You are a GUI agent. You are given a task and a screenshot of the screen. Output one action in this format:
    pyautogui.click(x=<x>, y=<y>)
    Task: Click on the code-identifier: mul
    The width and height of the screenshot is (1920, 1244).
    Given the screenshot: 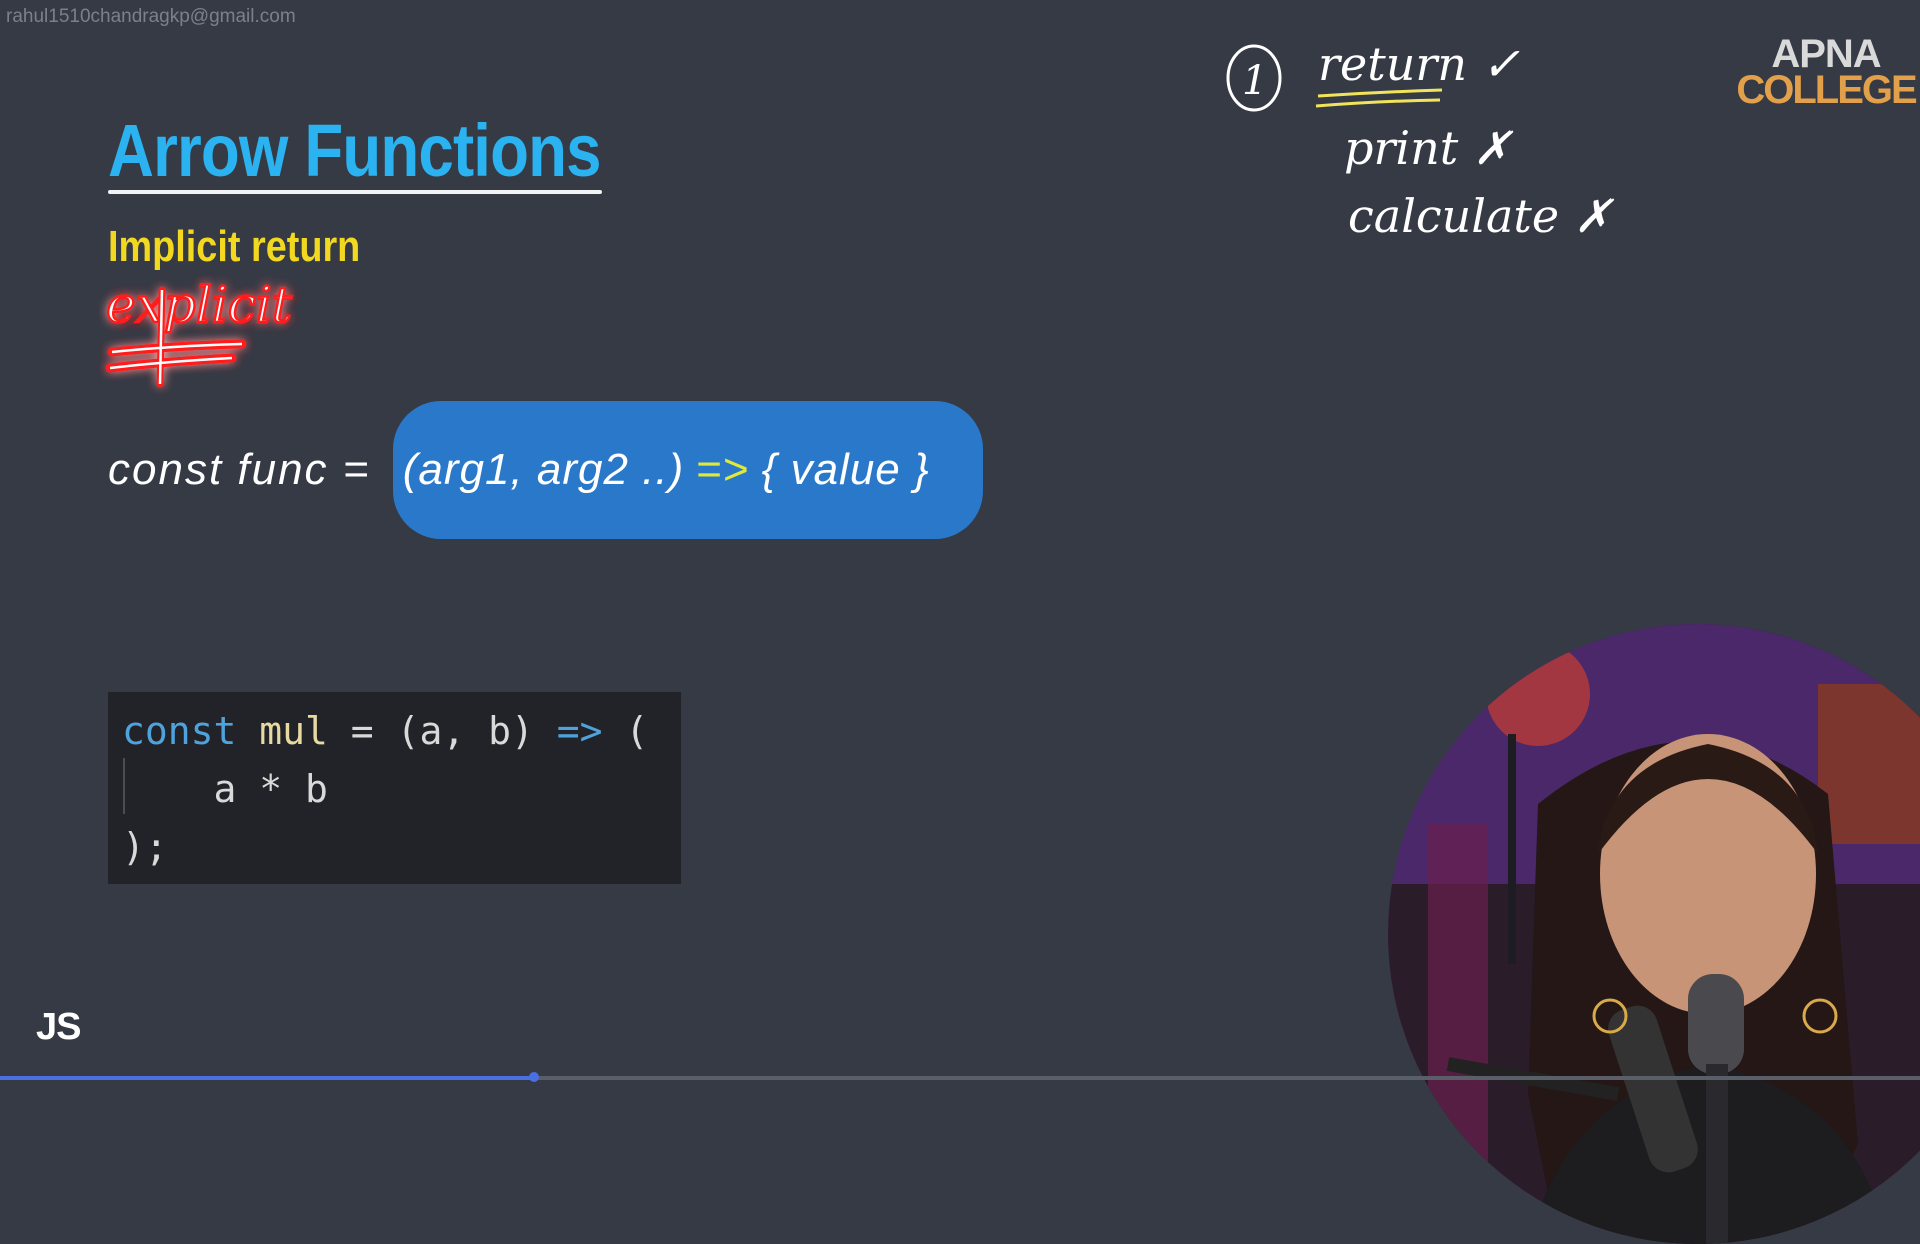 What is the action you would take?
    pyautogui.click(x=293, y=731)
    